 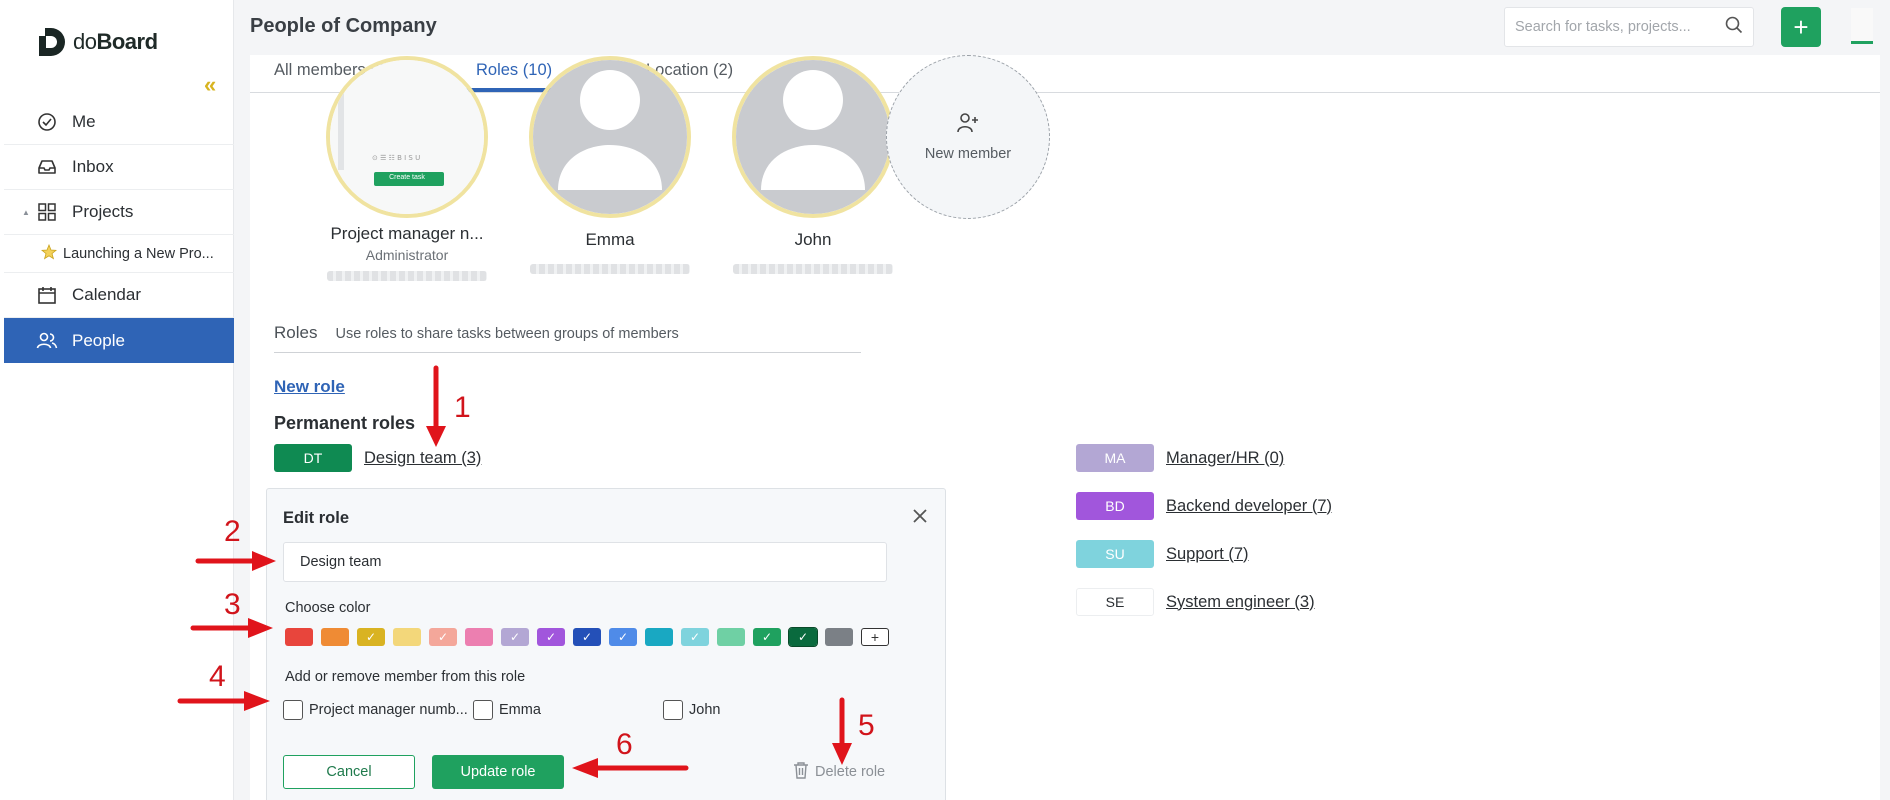 I want to click on member-checkbox-emma: Emma, so click(x=507, y=710).